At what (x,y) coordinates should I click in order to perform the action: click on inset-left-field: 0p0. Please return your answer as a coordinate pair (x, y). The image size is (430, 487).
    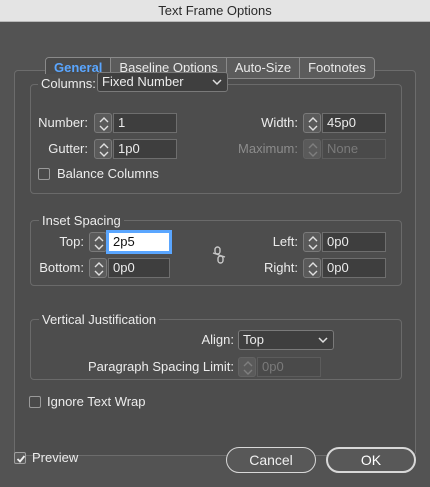
    Looking at the image, I should click on (354, 242).